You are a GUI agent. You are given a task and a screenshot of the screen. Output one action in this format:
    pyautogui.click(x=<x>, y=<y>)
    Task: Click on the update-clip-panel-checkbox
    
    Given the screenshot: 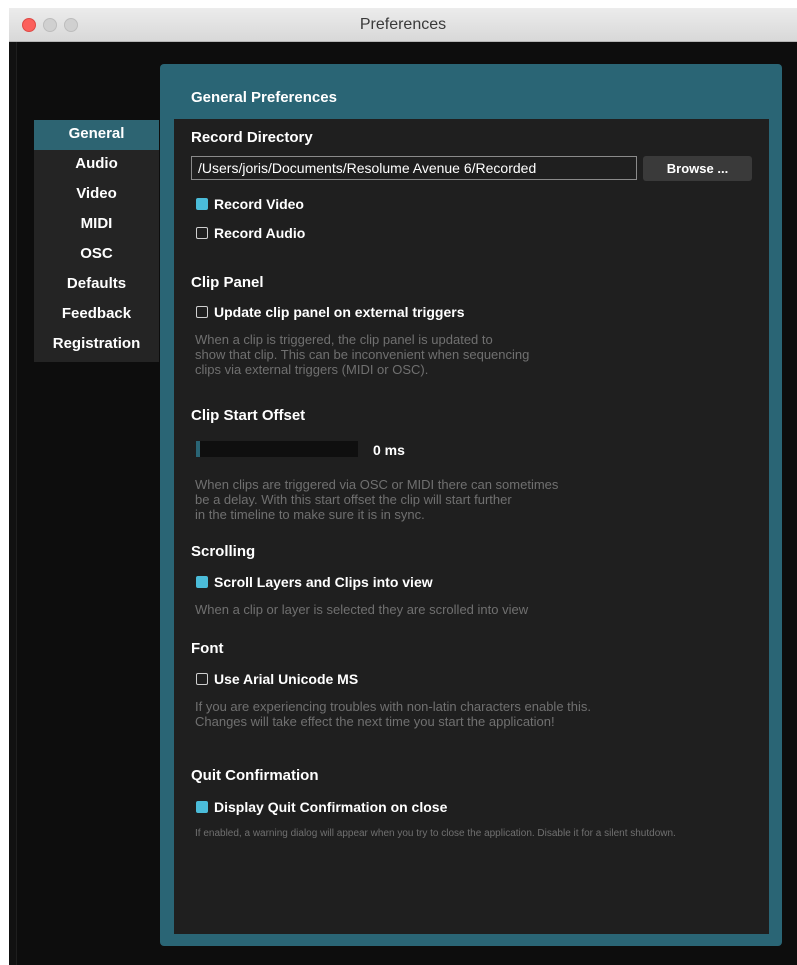 What is the action you would take?
    pyautogui.click(x=202, y=312)
    